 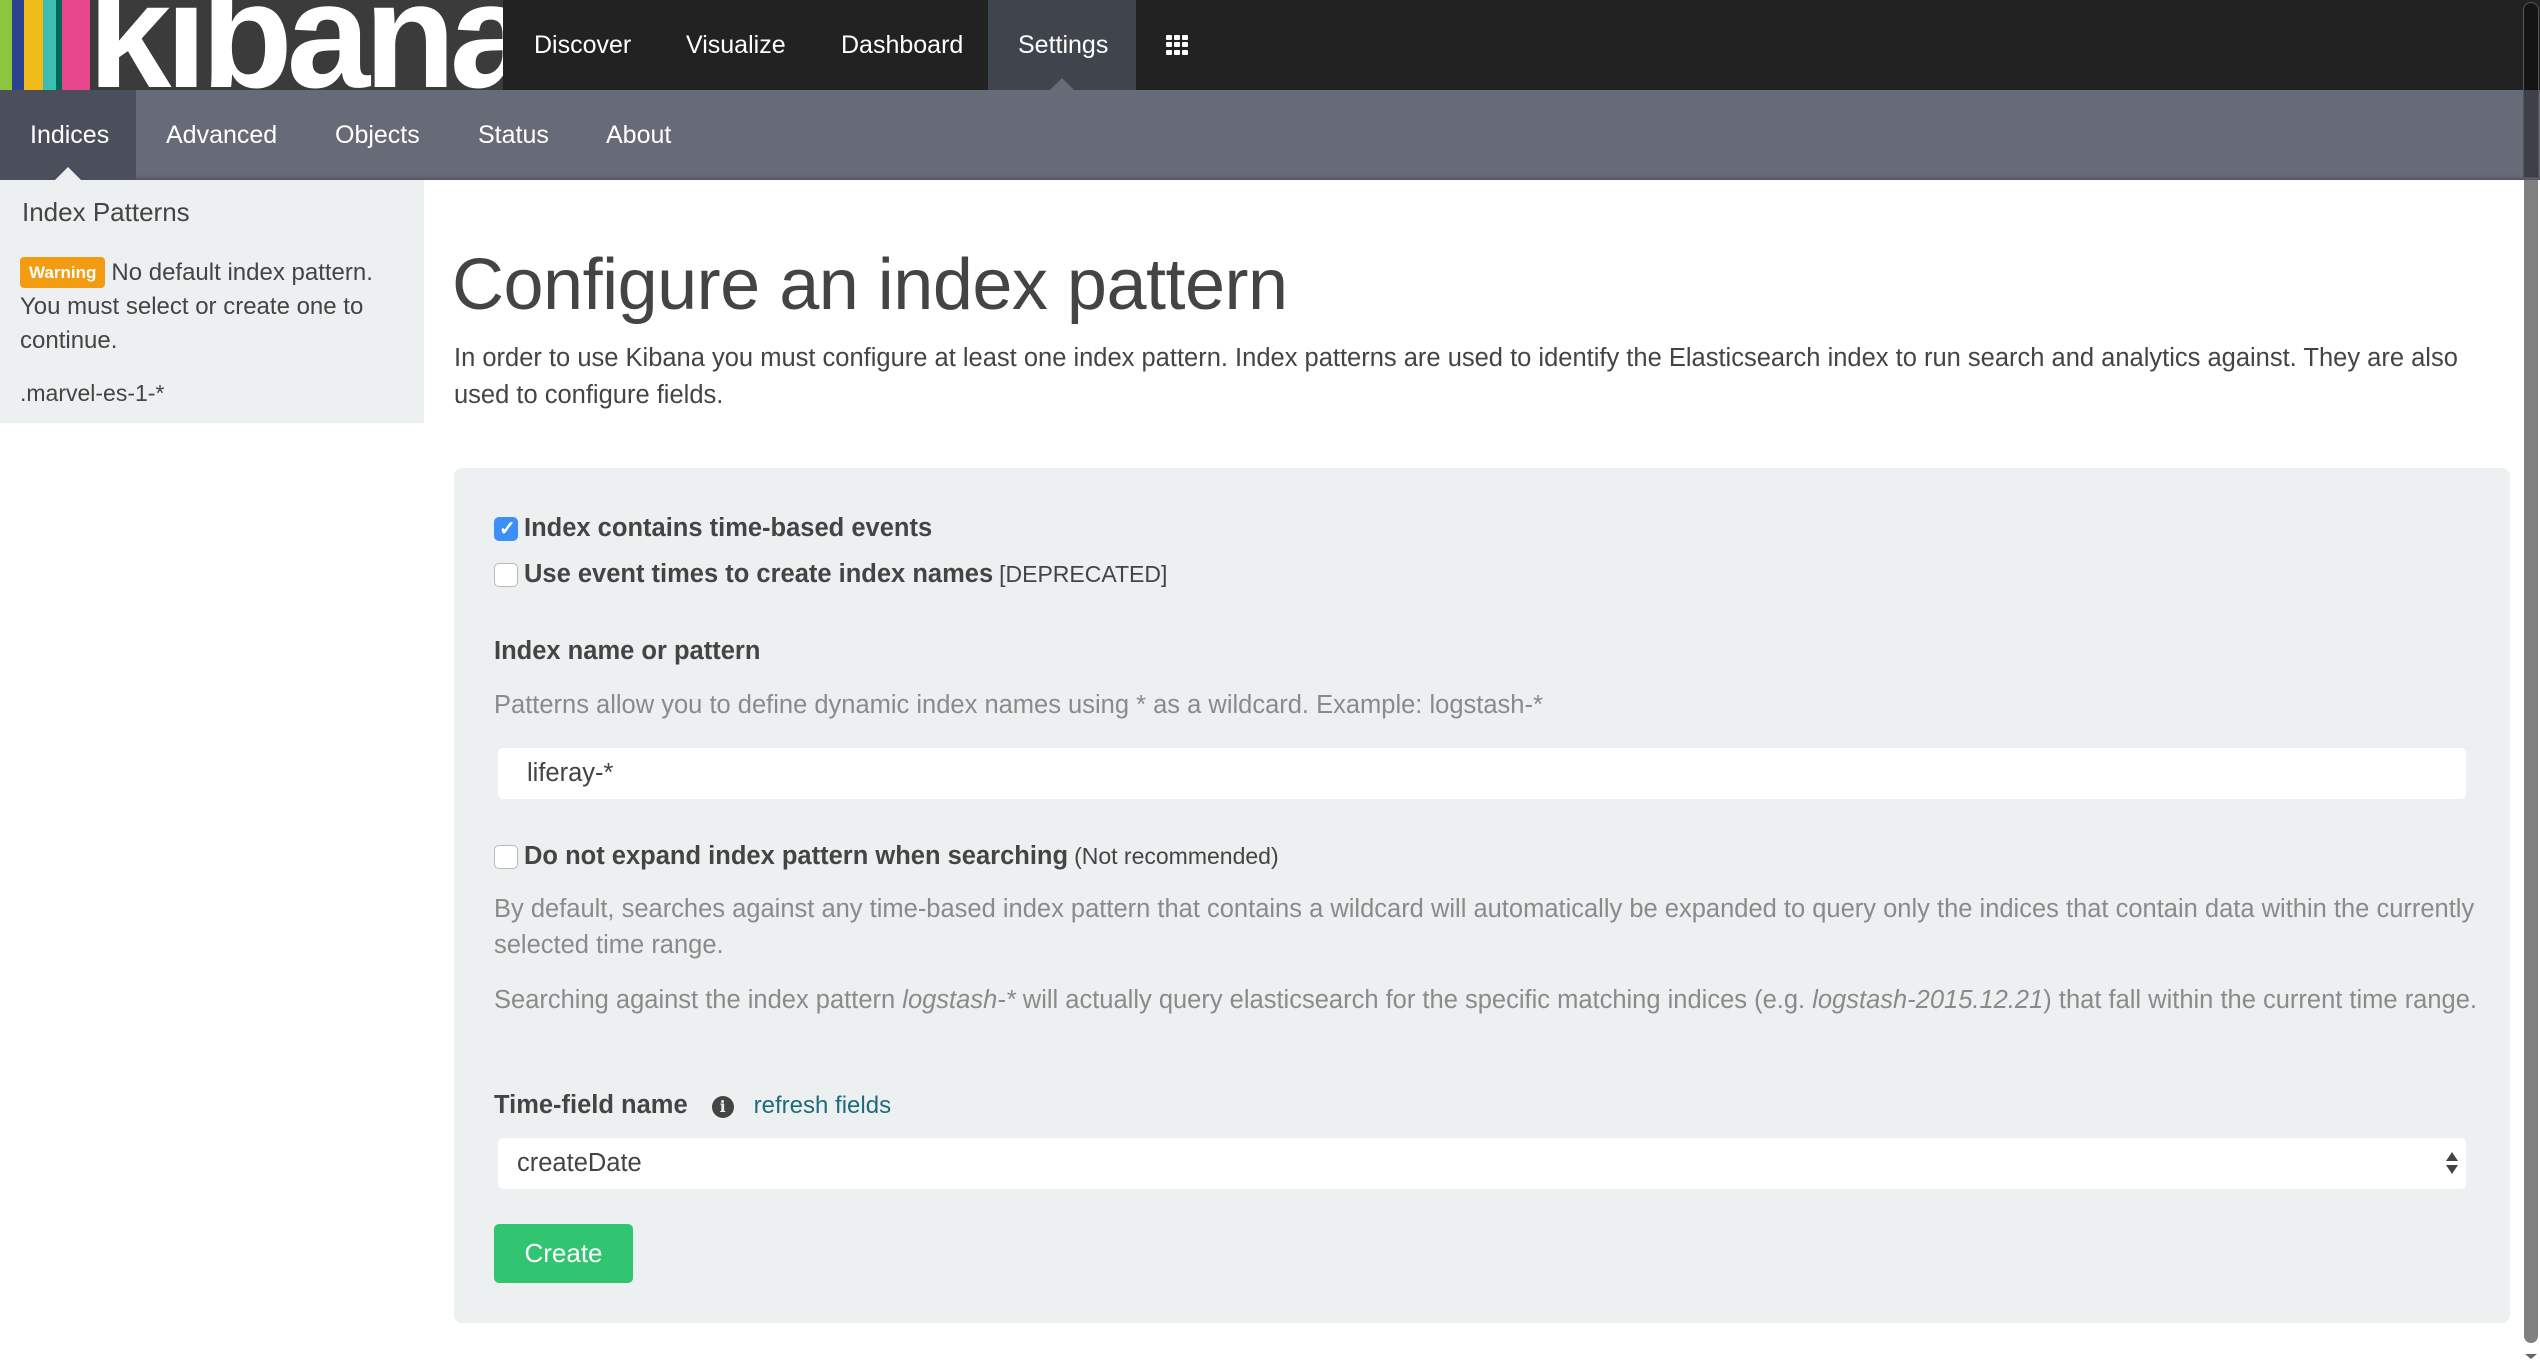 I want to click on page-scrollbar, so click(x=2531, y=682).